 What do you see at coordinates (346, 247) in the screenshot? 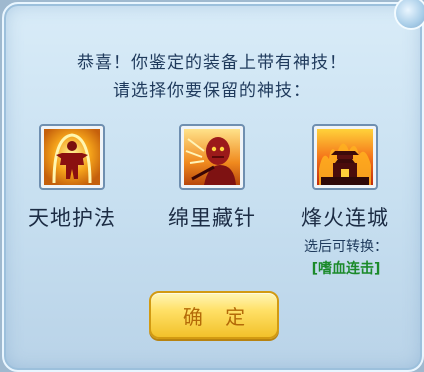
I see `convert-hint: 选后可转换：` at bounding box center [346, 247].